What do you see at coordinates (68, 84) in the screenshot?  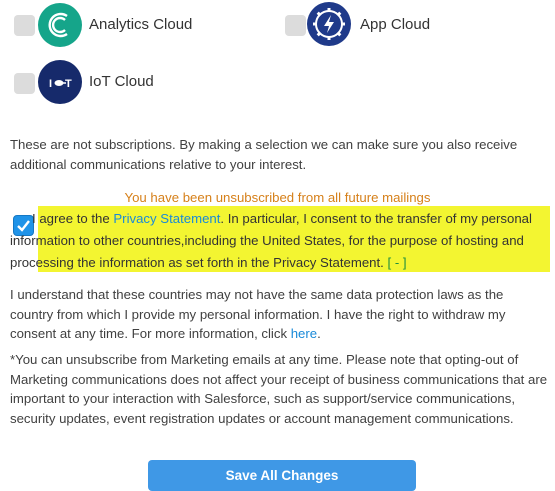 I see `svg-text: T` at bounding box center [68, 84].